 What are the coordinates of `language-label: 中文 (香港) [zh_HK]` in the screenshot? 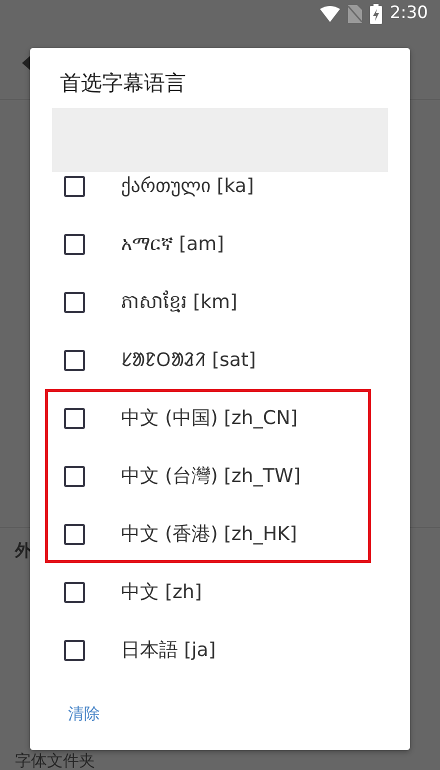 It's located at (209, 534).